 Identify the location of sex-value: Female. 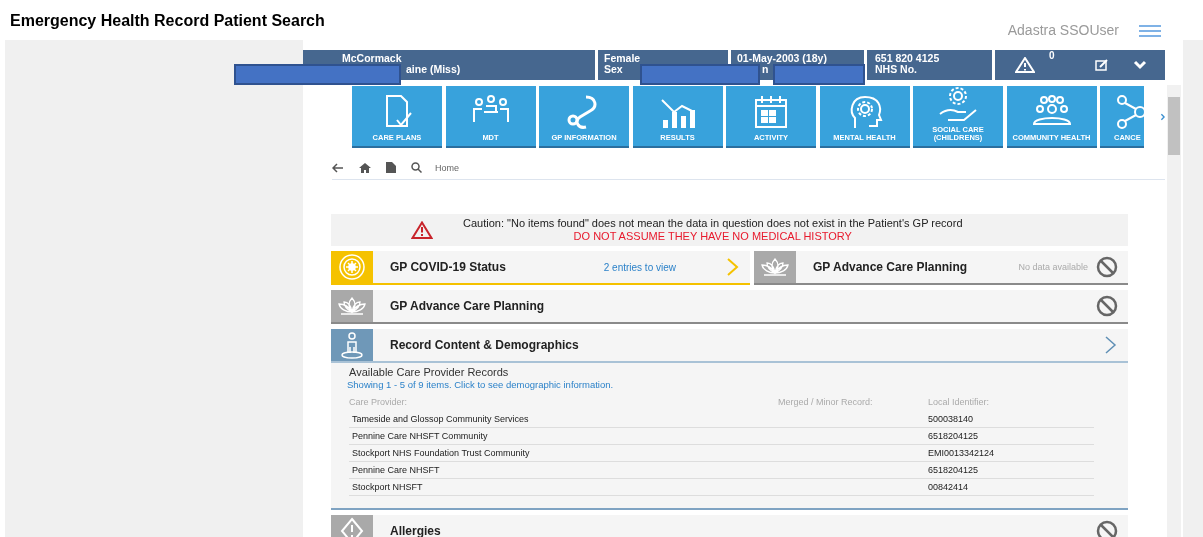
(622, 58).